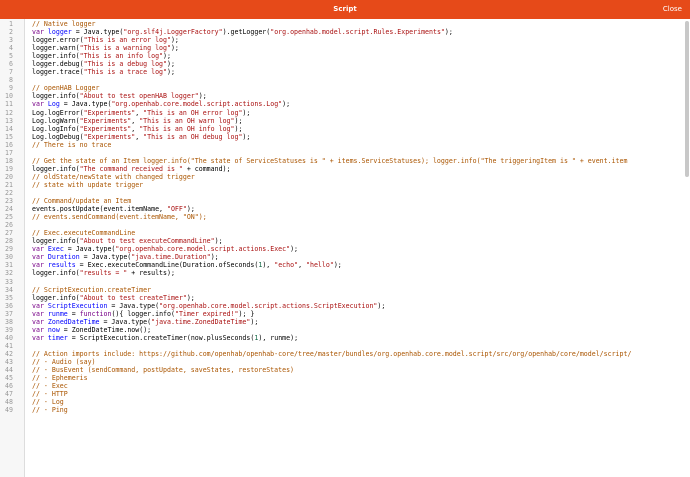 This screenshot has height=477, width=690. I want to click on code-token: Exec, so click(55, 249).